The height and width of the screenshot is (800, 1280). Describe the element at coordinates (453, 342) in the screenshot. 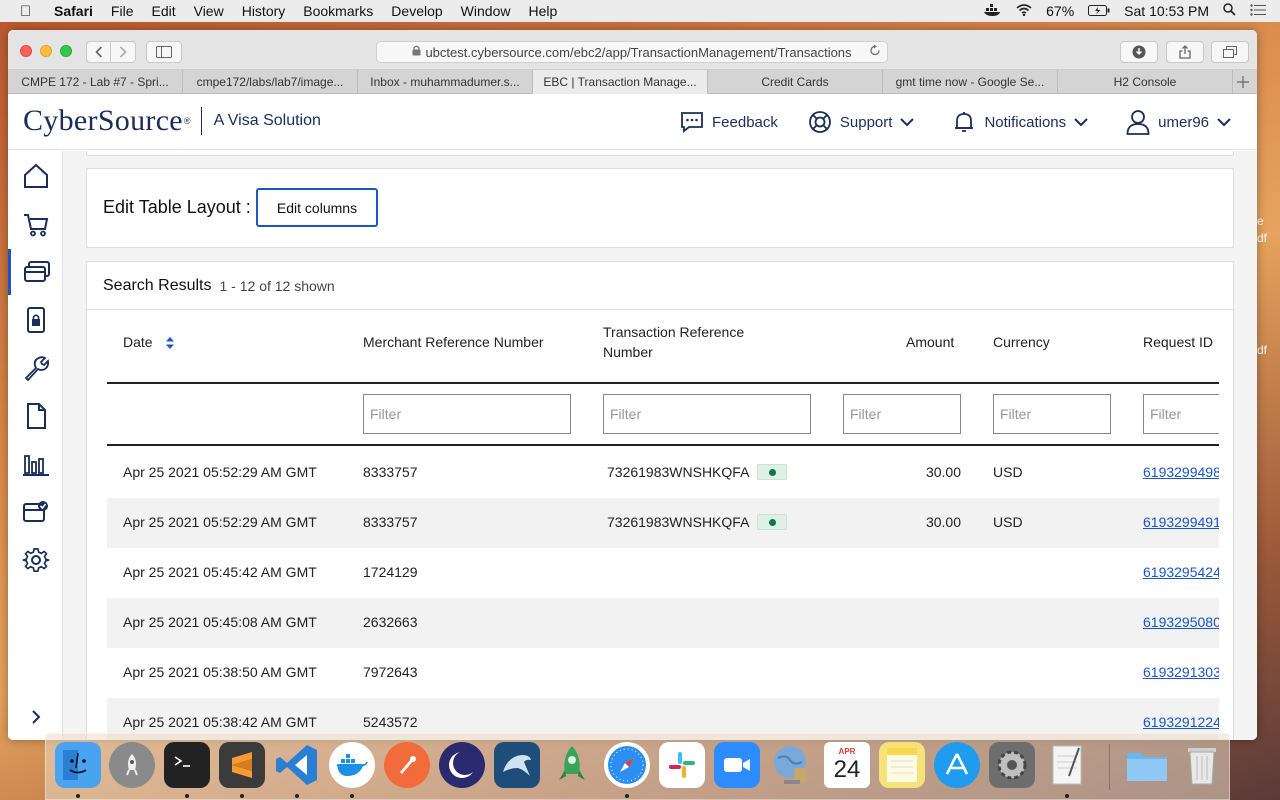

I see `col-merchant-ref-header: Merchant Reference Number` at that location.